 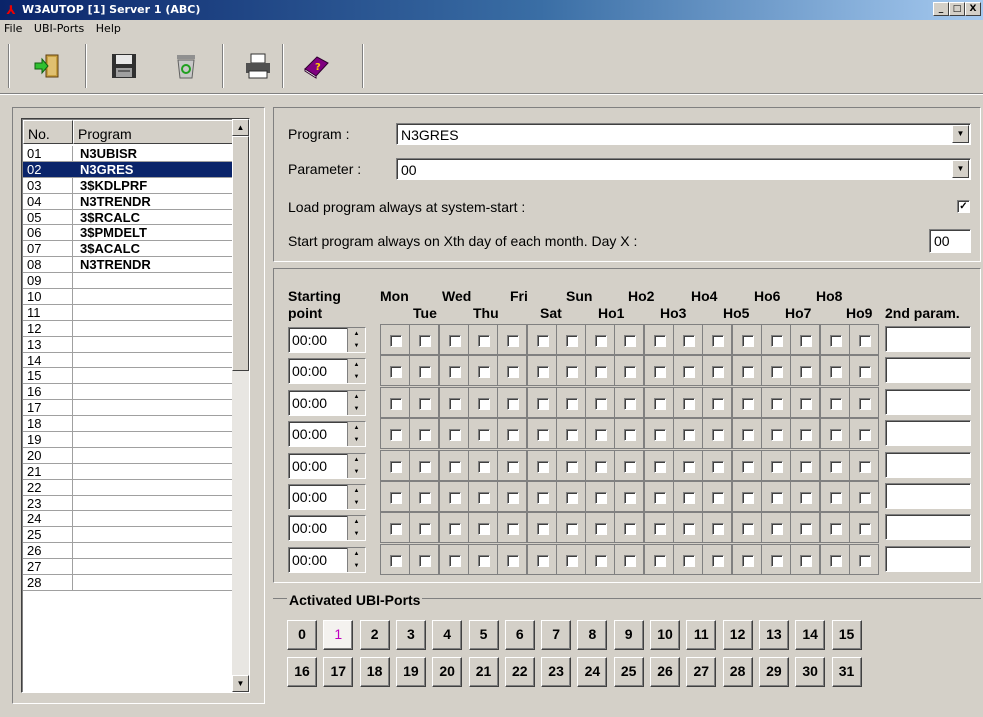 What do you see at coordinates (128, 169) in the screenshot?
I see `list-item: 02 N3GRES` at bounding box center [128, 169].